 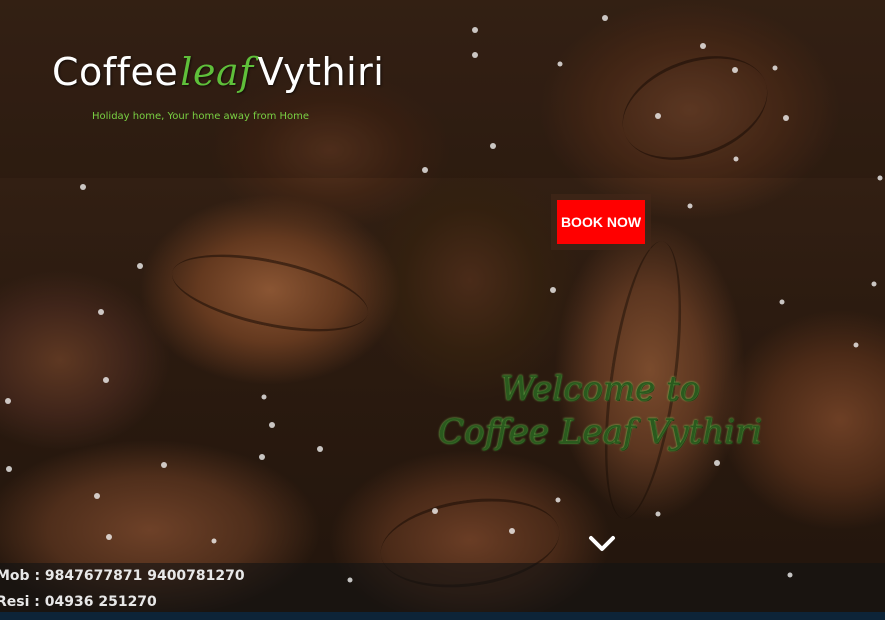 I want to click on chevron-down-icon, so click(x=602, y=543).